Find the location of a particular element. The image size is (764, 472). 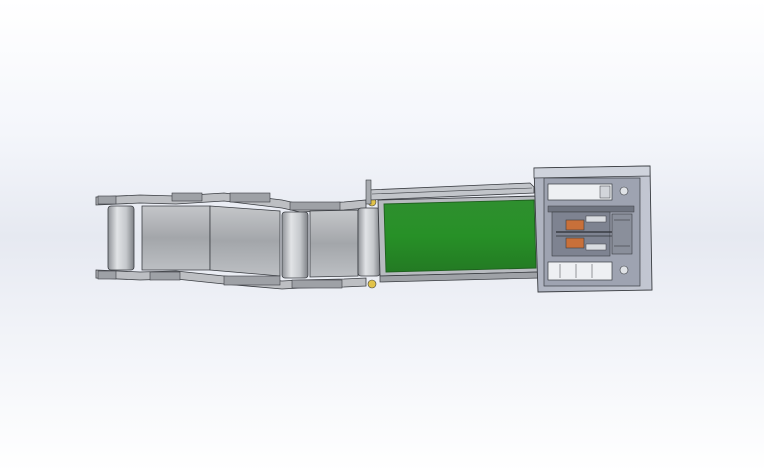

roller-belt-section is located at coordinates (238, 241).